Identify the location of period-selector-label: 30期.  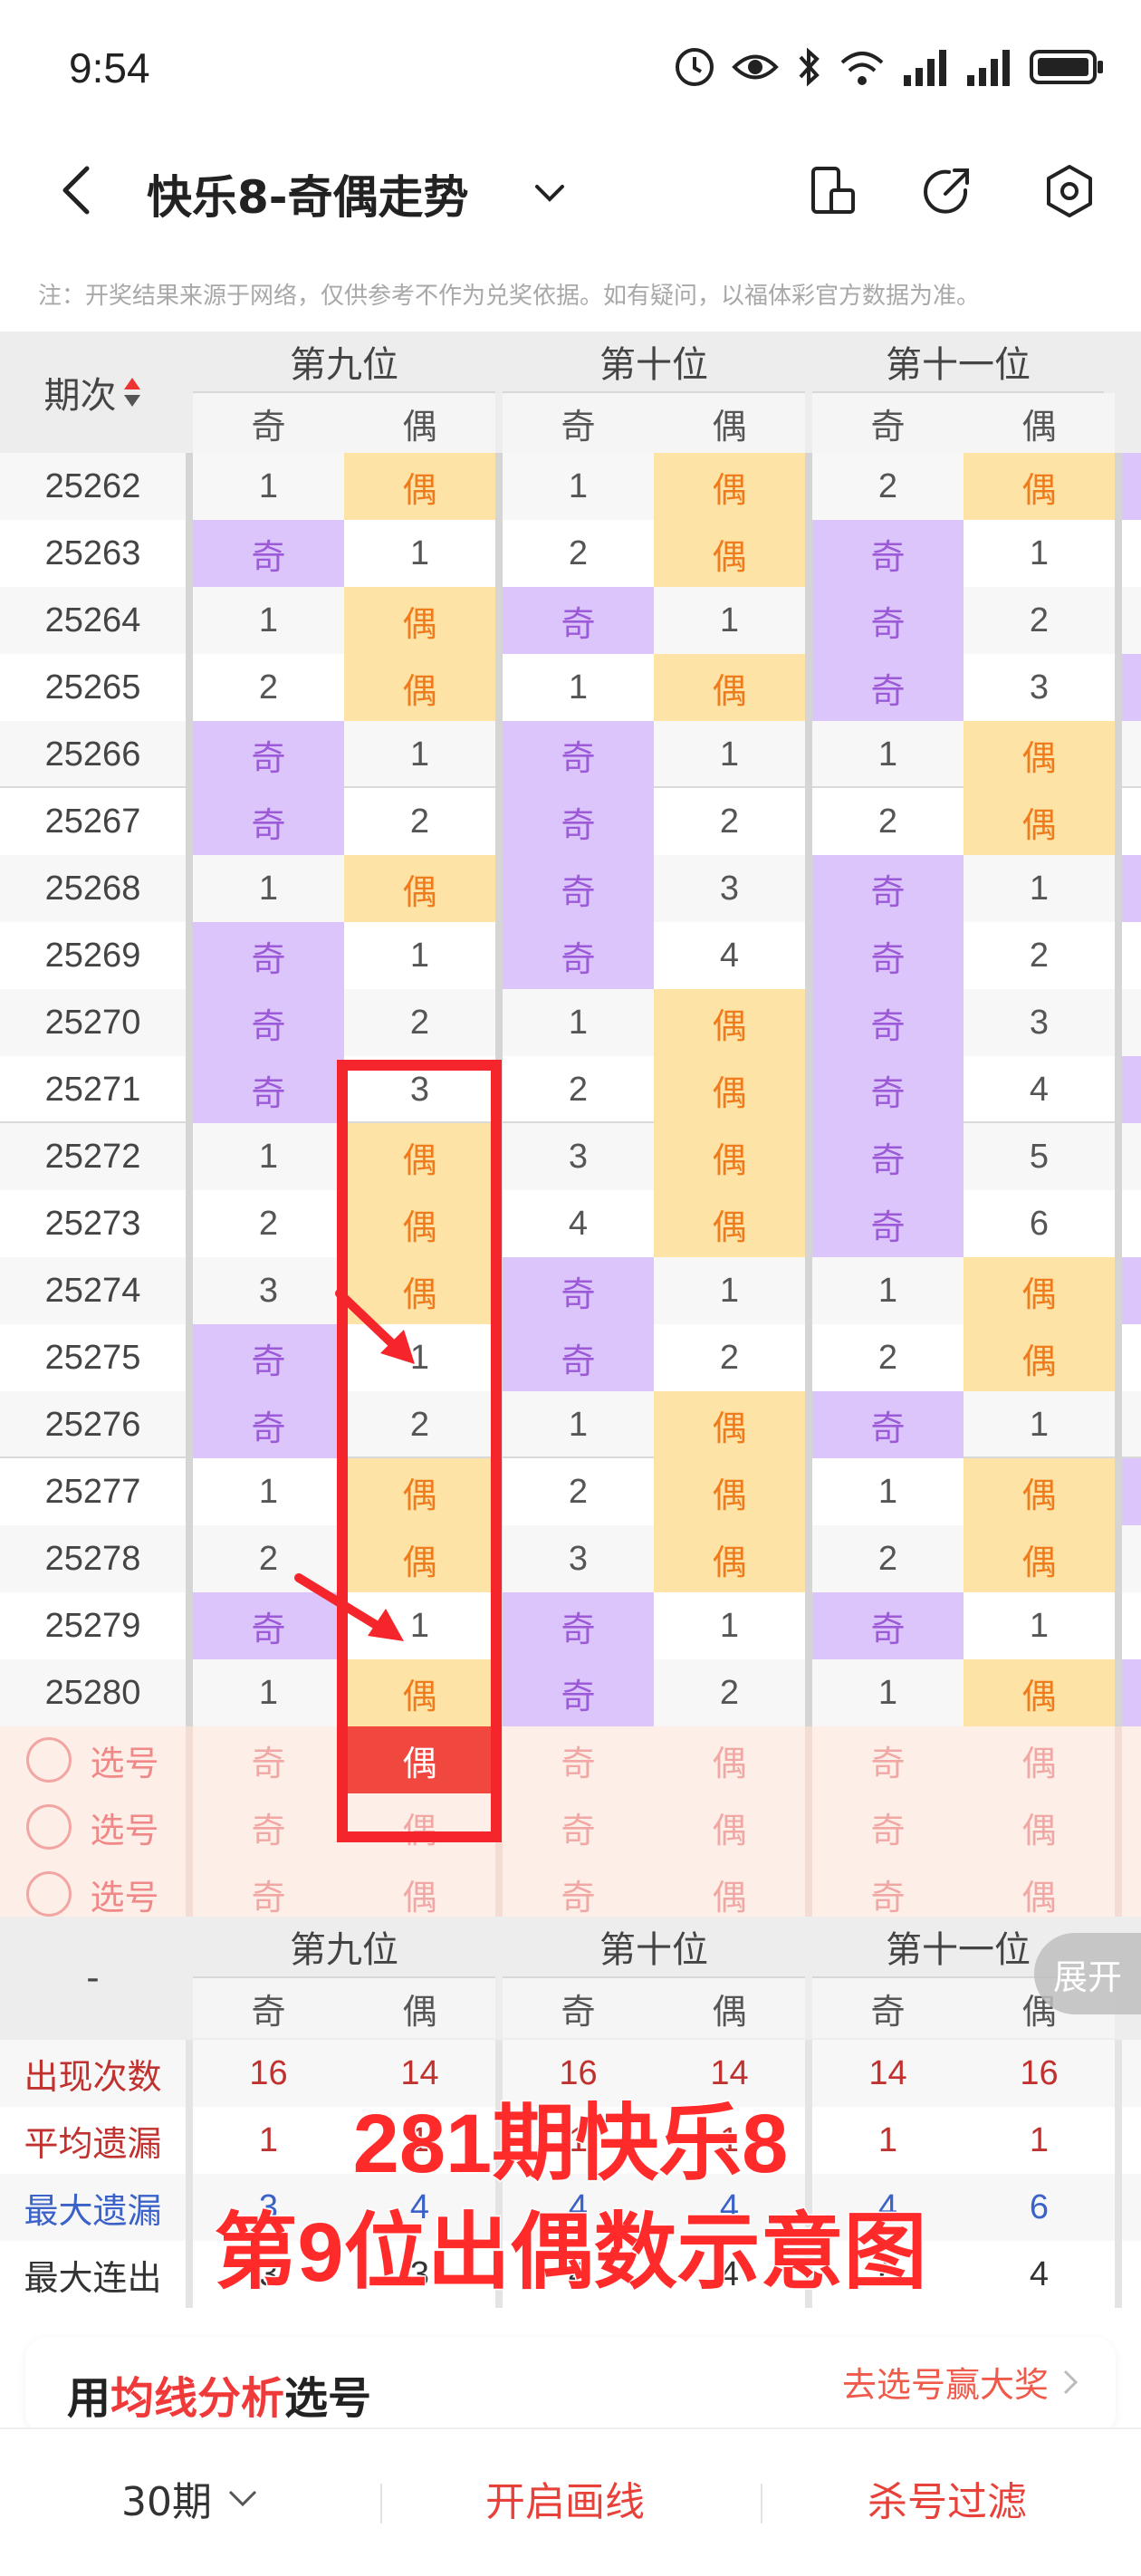
(167, 2502).